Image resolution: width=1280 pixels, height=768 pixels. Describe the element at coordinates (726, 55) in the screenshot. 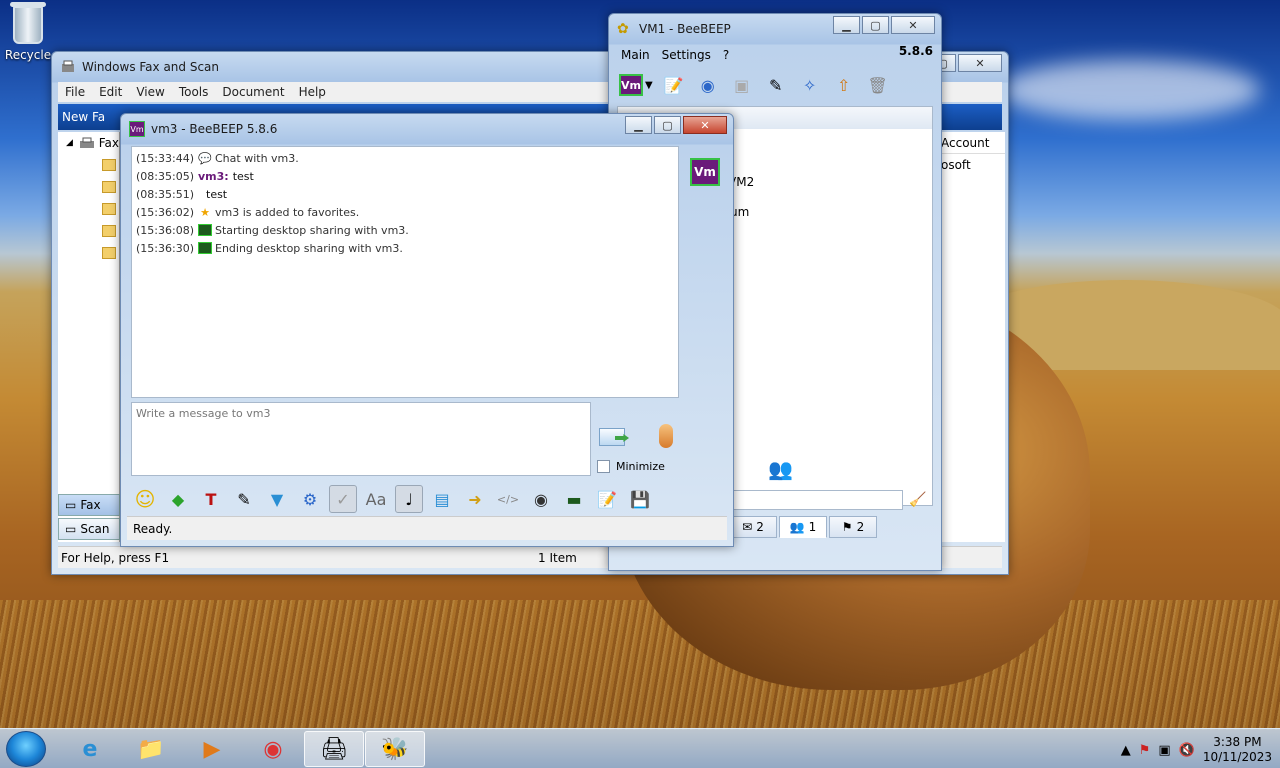

I see `vm1-menu-help: ?` at that location.